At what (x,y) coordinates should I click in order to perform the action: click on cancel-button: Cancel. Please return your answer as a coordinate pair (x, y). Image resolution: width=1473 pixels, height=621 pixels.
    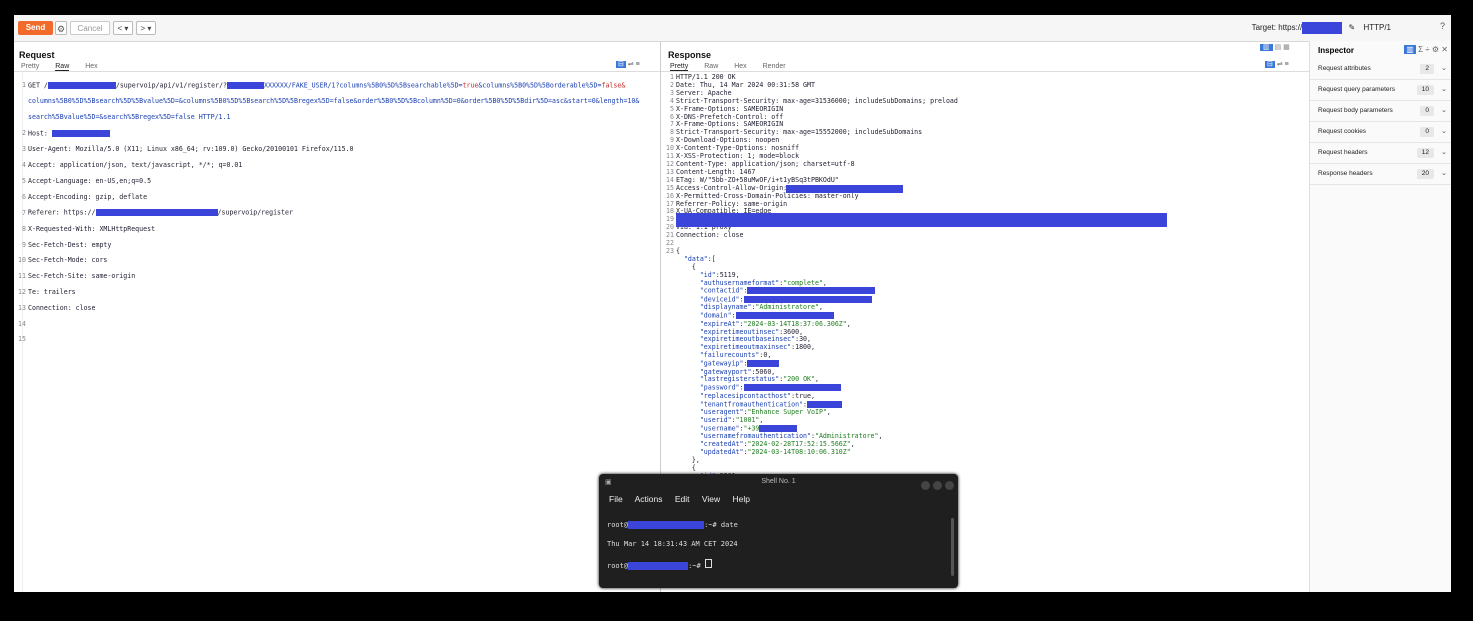
    Looking at the image, I should click on (90, 28).